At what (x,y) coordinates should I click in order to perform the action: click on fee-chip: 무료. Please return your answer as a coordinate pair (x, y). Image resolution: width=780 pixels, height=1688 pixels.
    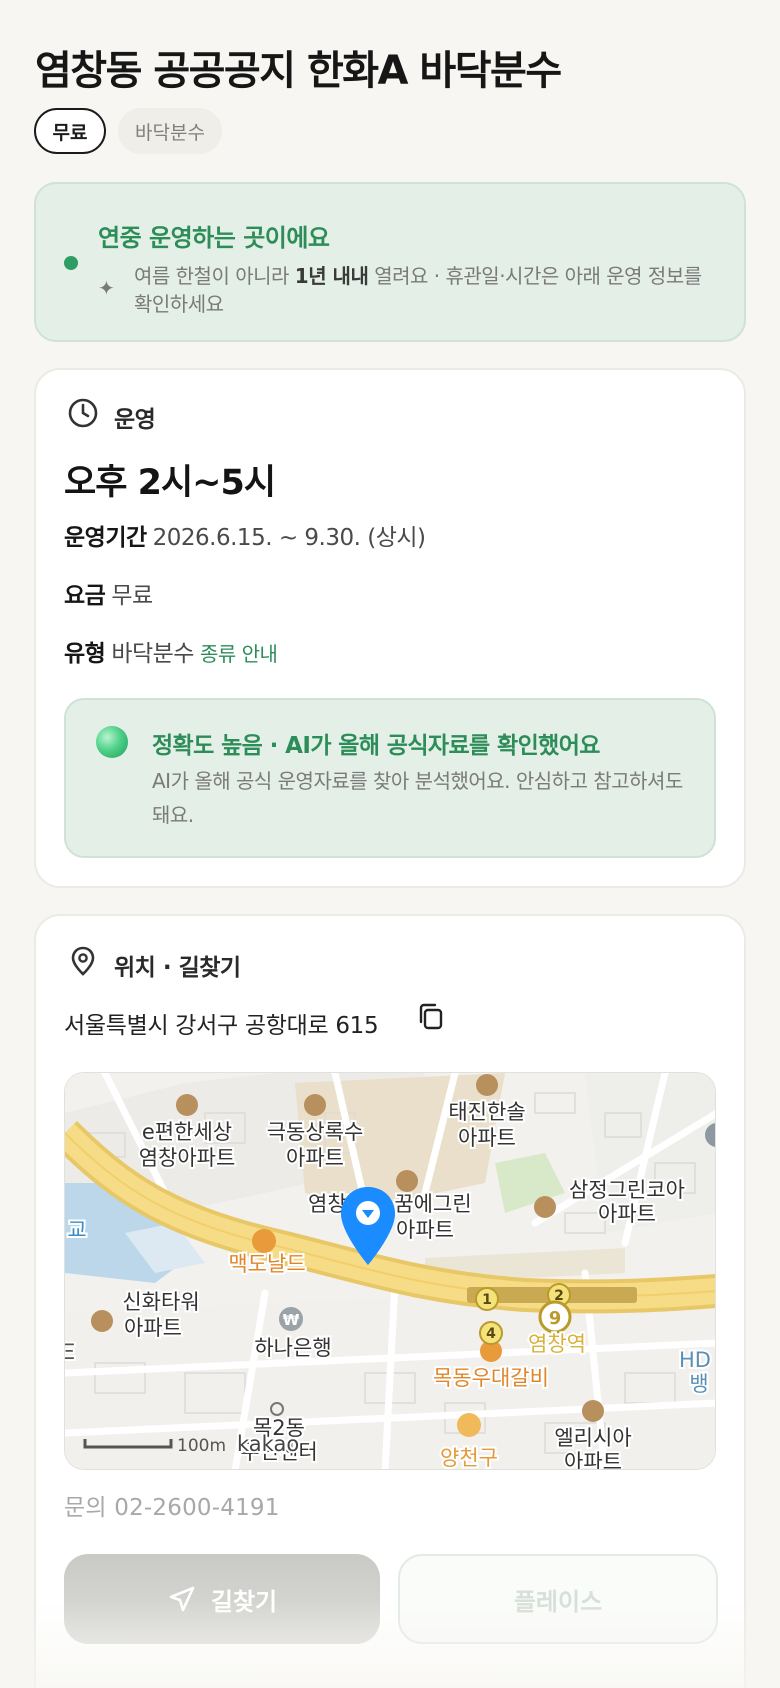
    Looking at the image, I should click on (70, 131).